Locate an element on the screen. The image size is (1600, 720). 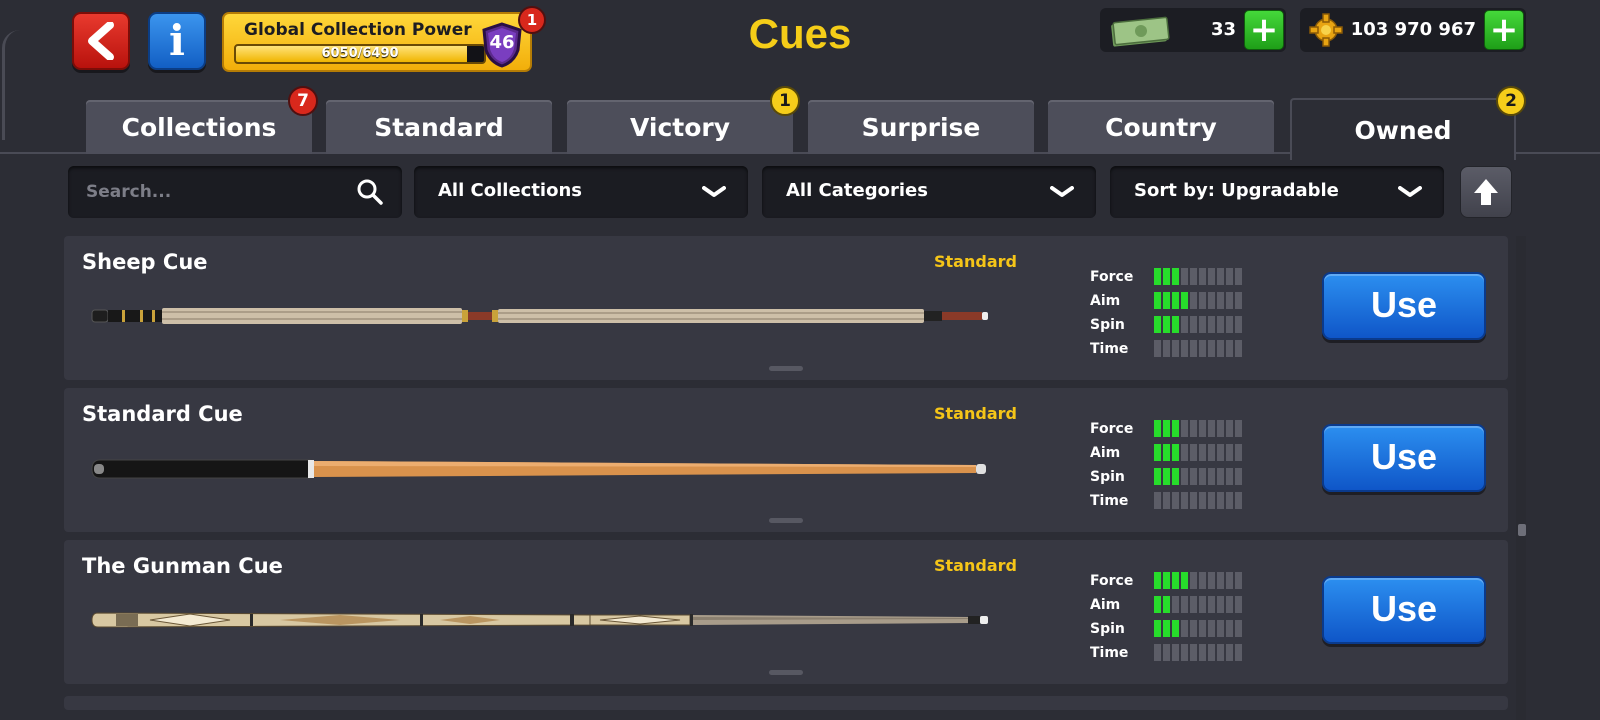
tab-collections: Collections is located at coordinates (199, 127).